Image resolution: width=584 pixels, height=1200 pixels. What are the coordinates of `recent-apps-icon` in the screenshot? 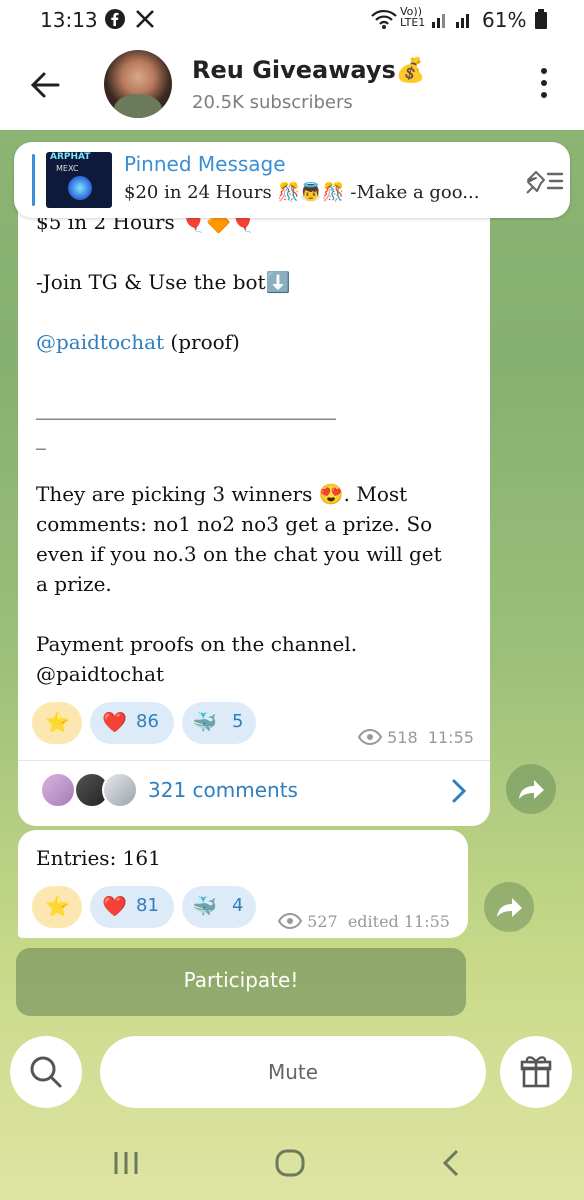 It's located at (126, 1165).